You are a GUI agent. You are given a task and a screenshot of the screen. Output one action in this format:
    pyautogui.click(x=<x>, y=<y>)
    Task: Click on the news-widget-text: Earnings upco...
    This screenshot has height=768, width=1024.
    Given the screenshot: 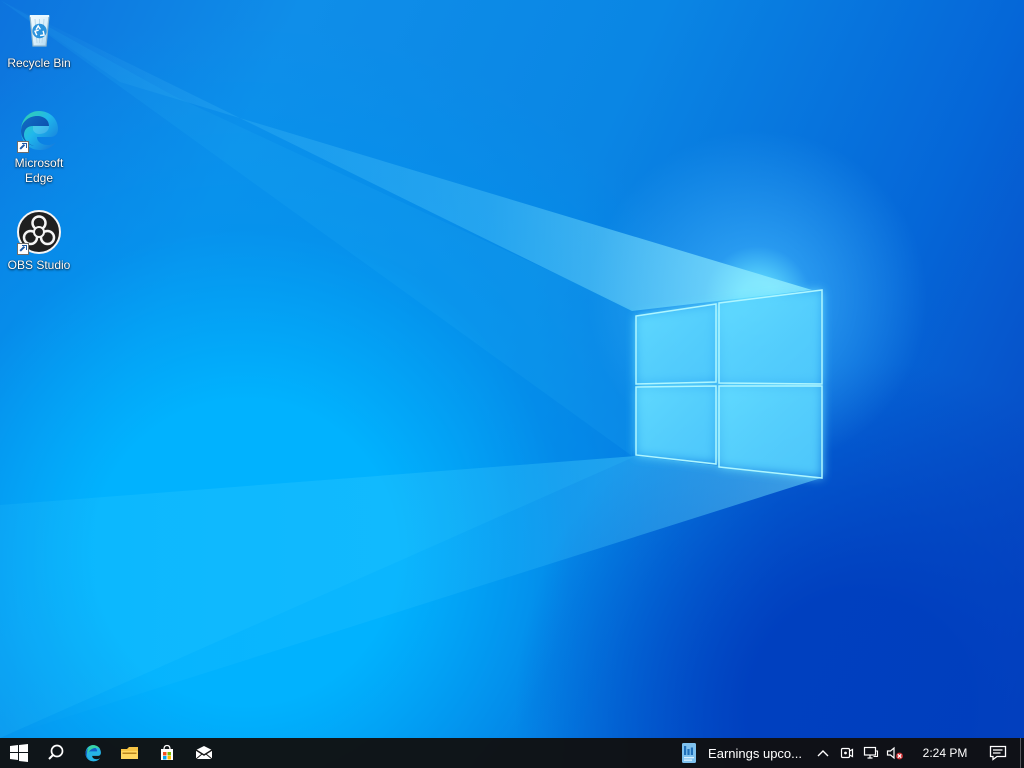 What is the action you would take?
    pyautogui.click(x=755, y=753)
    